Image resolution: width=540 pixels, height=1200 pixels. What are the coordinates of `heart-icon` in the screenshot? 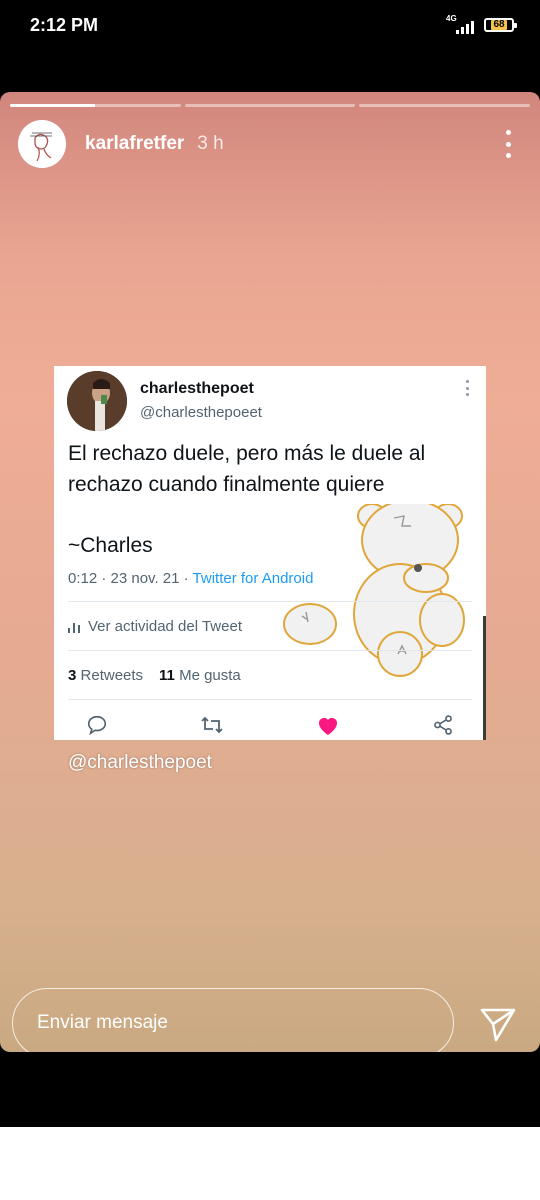 It's located at (328, 725).